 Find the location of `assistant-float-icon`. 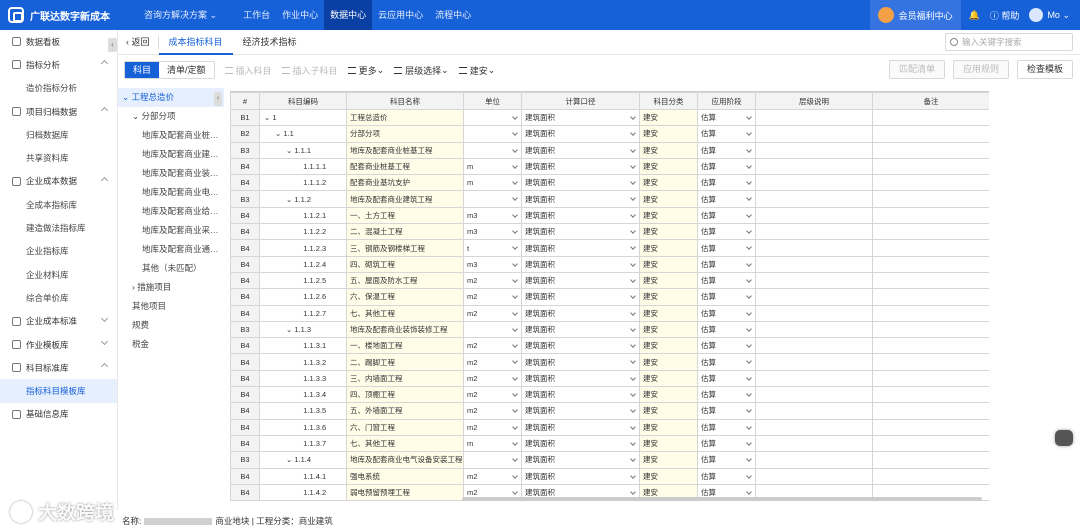

assistant-float-icon is located at coordinates (1064, 438).